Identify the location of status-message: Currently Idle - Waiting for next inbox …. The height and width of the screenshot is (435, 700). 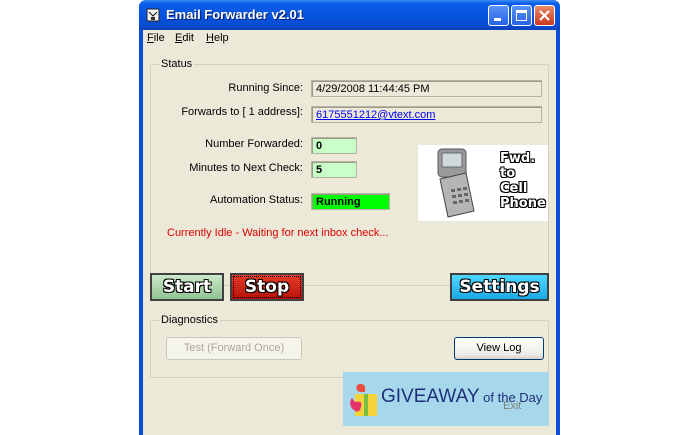
(278, 233).